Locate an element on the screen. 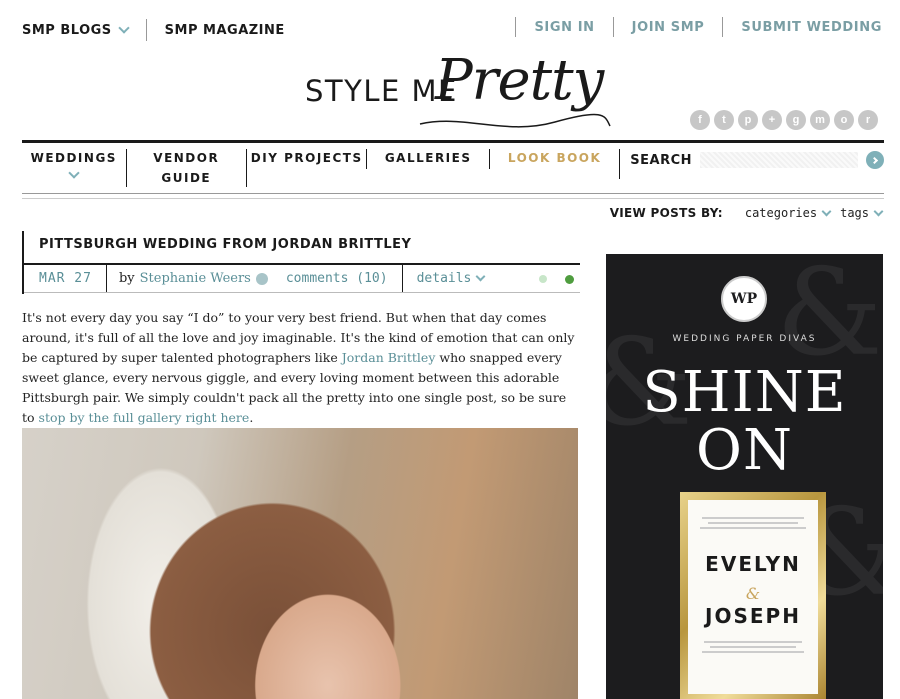  logo-flourish-icon is located at coordinates (515, 120).